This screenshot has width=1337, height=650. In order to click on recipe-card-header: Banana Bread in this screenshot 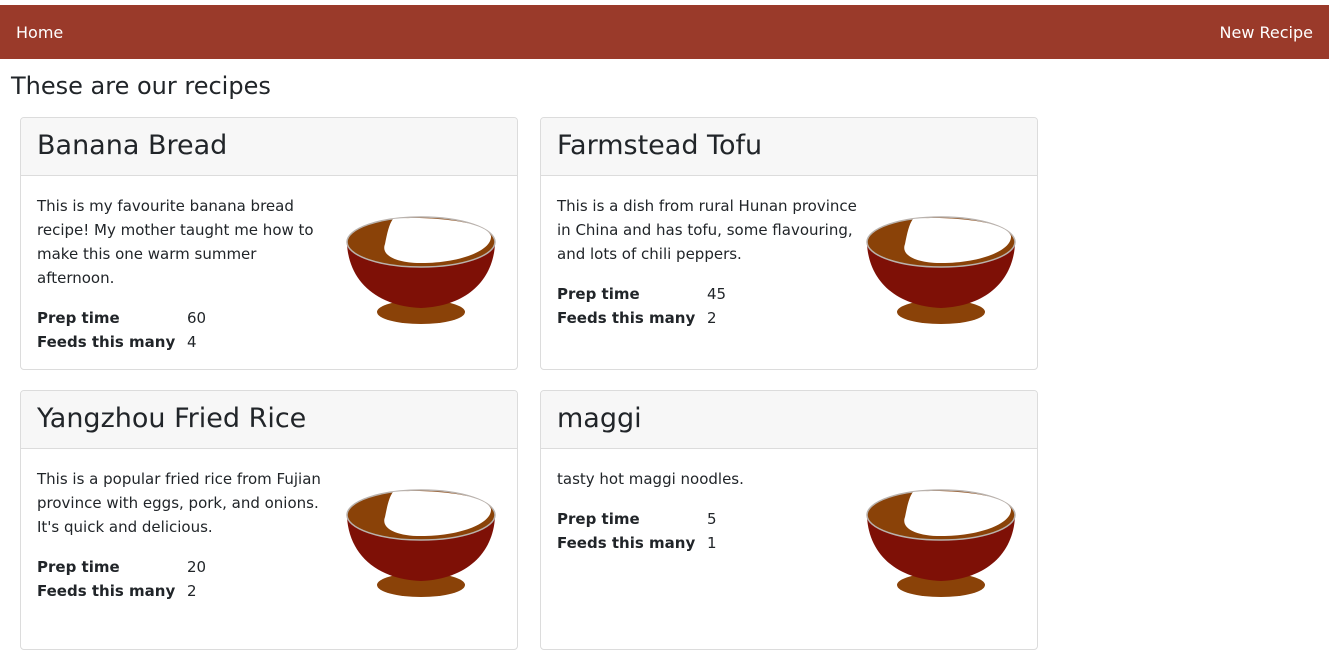, I will do `click(269, 147)`.